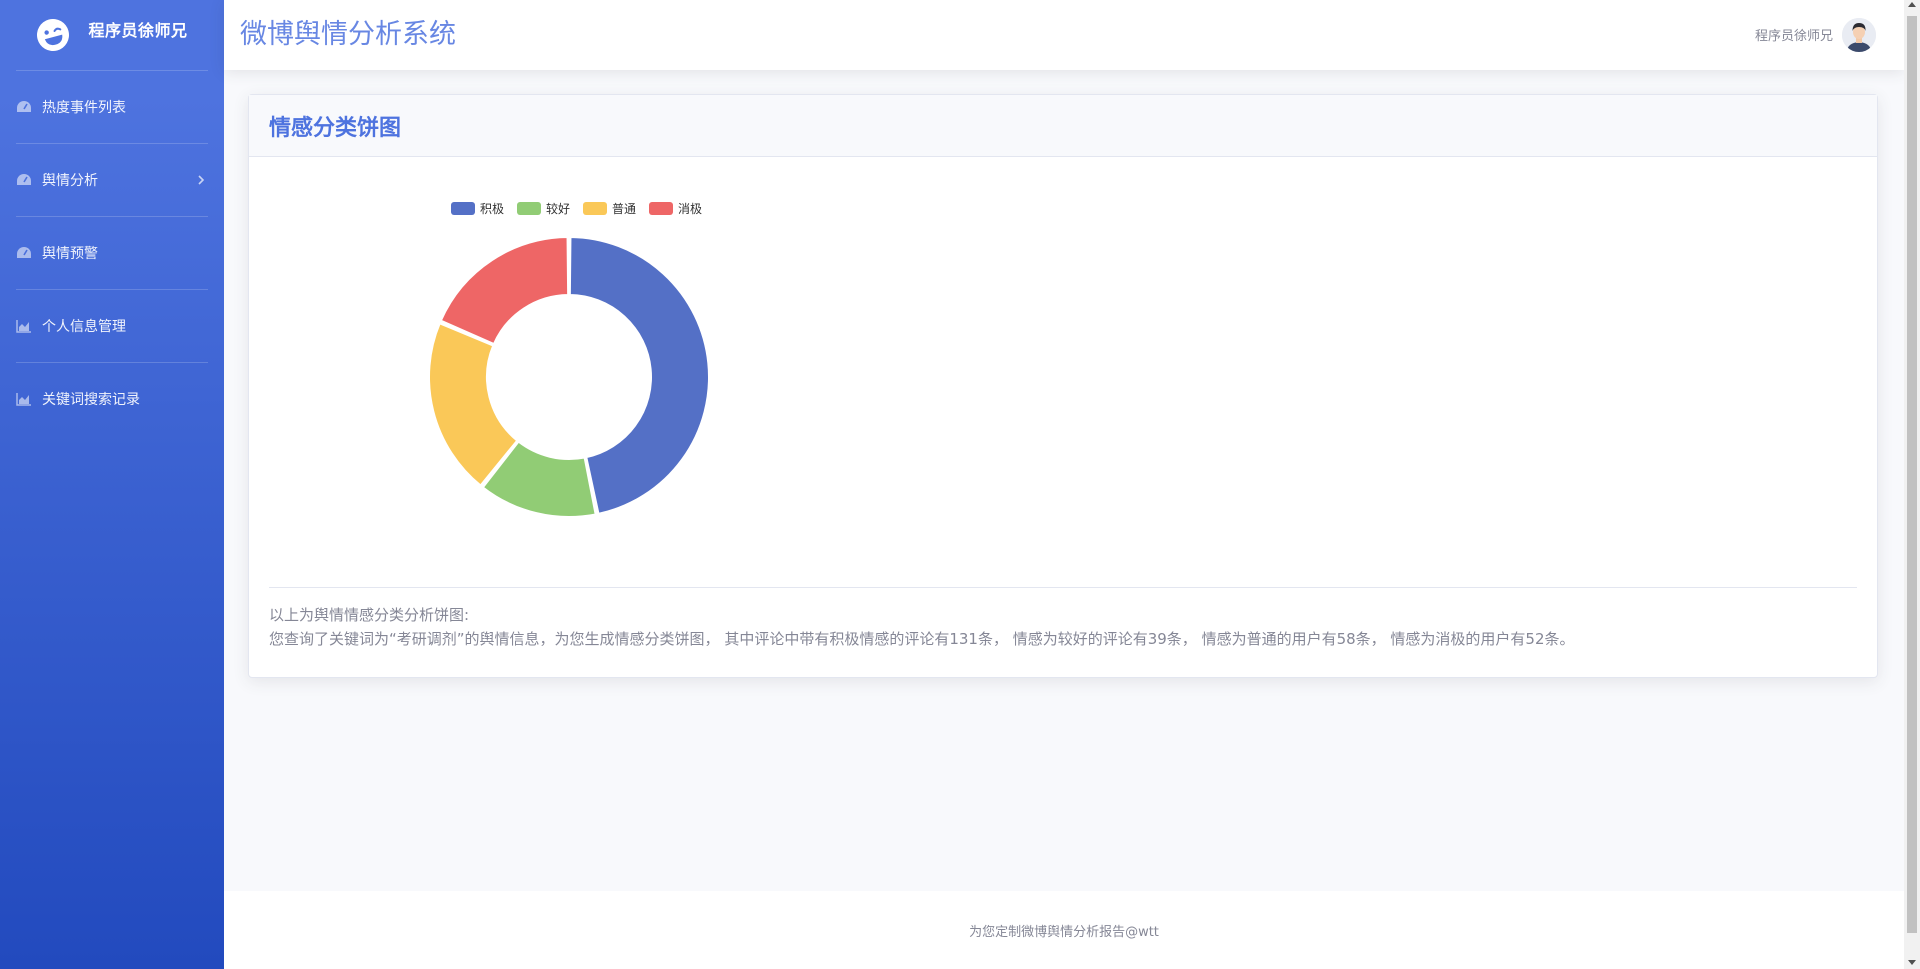  What do you see at coordinates (201, 180) in the screenshot?
I see `chevron-right-icon` at bounding box center [201, 180].